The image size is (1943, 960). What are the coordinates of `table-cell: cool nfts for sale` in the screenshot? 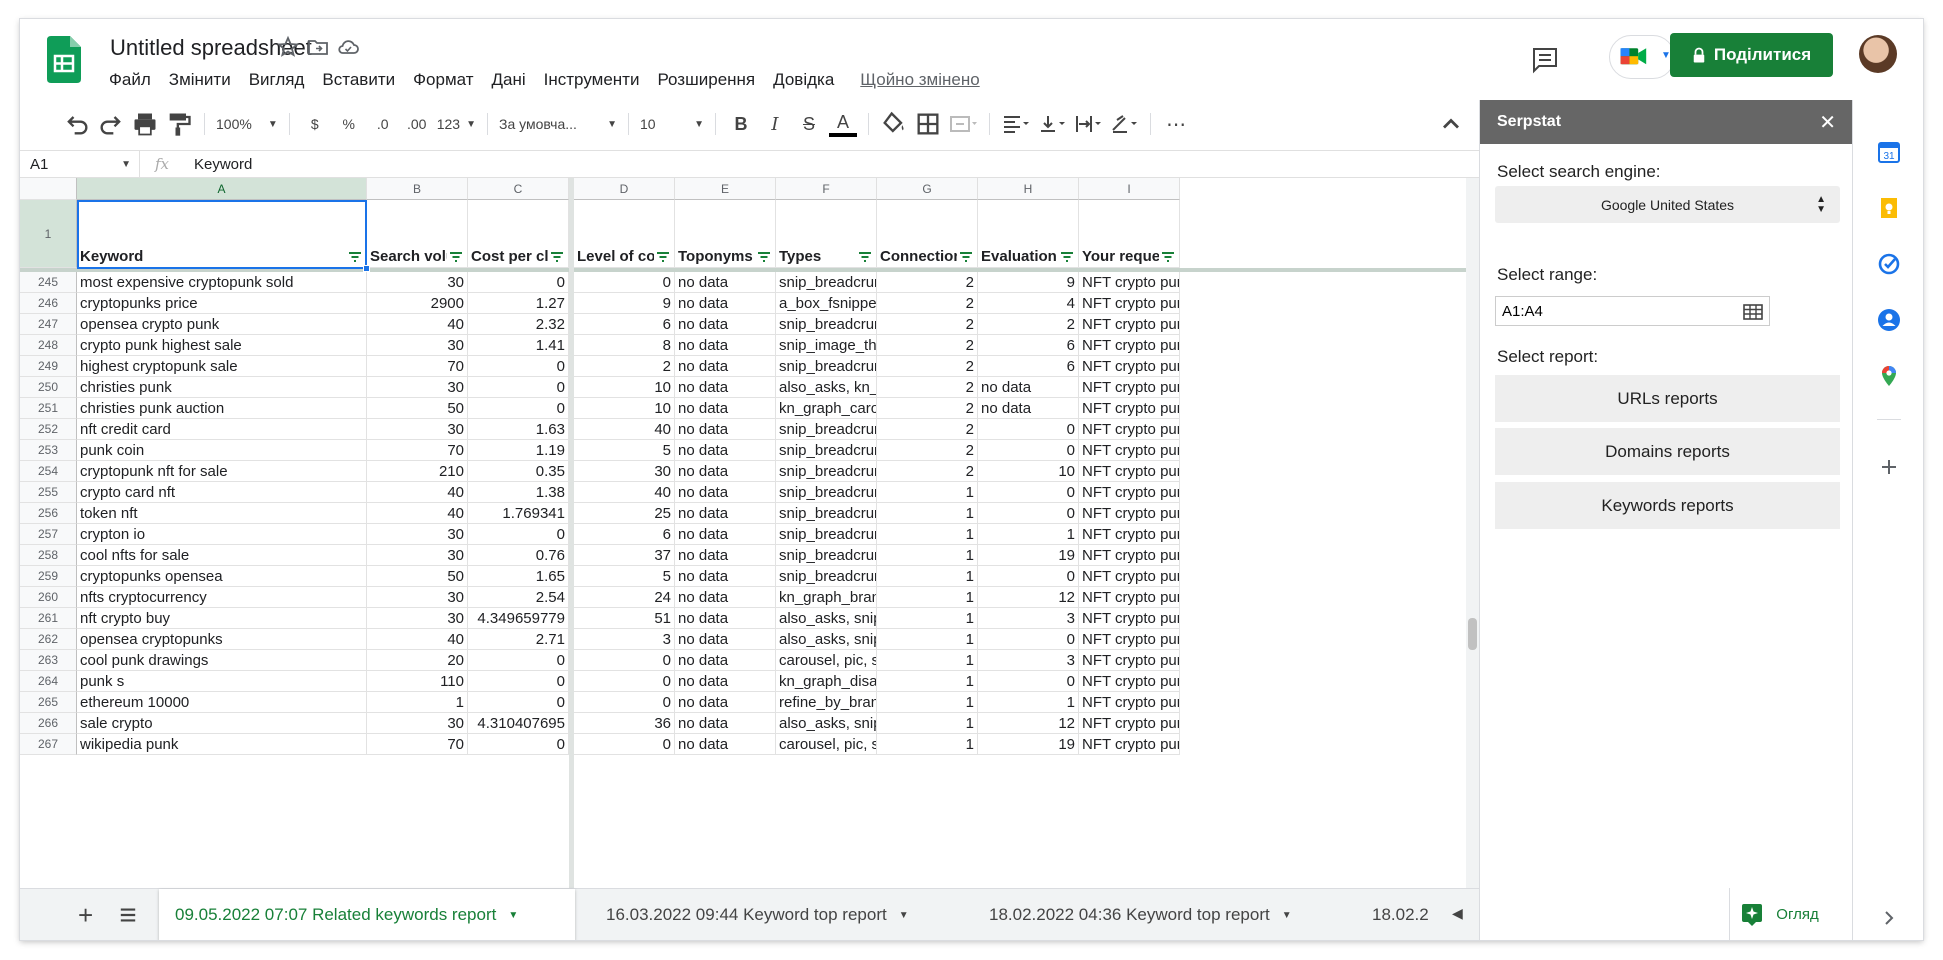 It's located at (222, 555).